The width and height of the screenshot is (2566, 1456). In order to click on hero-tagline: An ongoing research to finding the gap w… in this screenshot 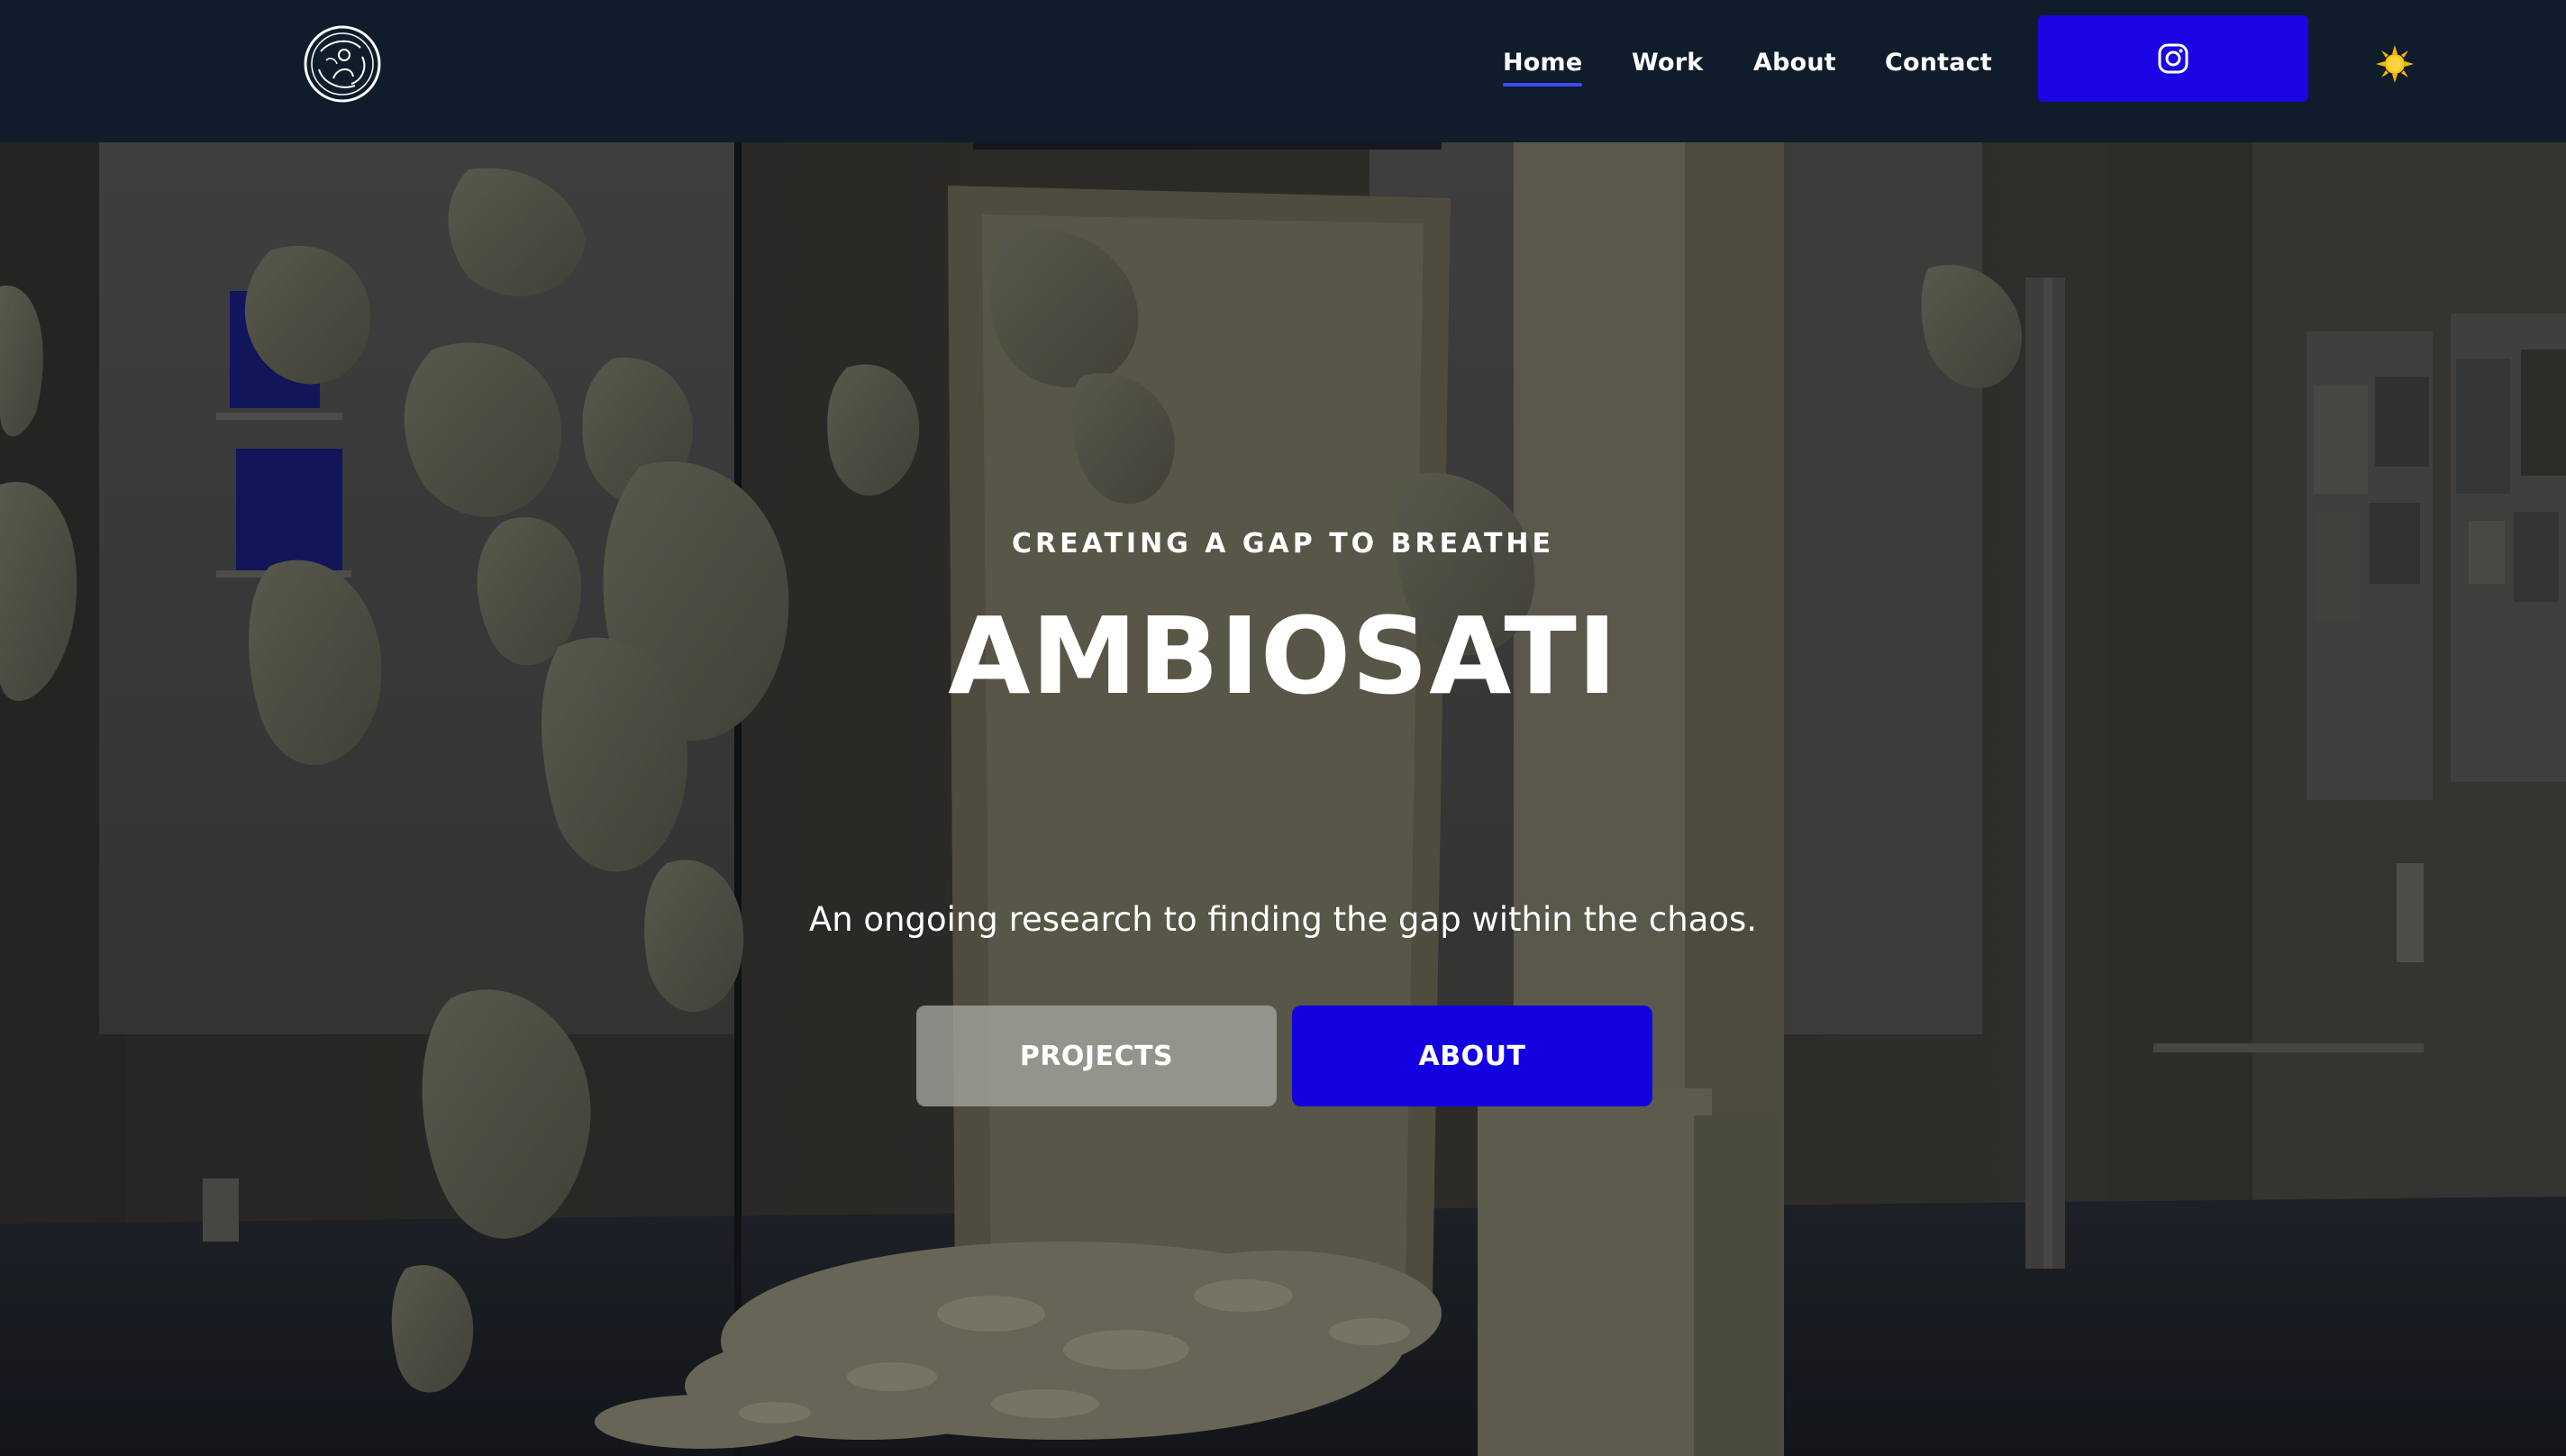, I will do `click(1283, 920)`.